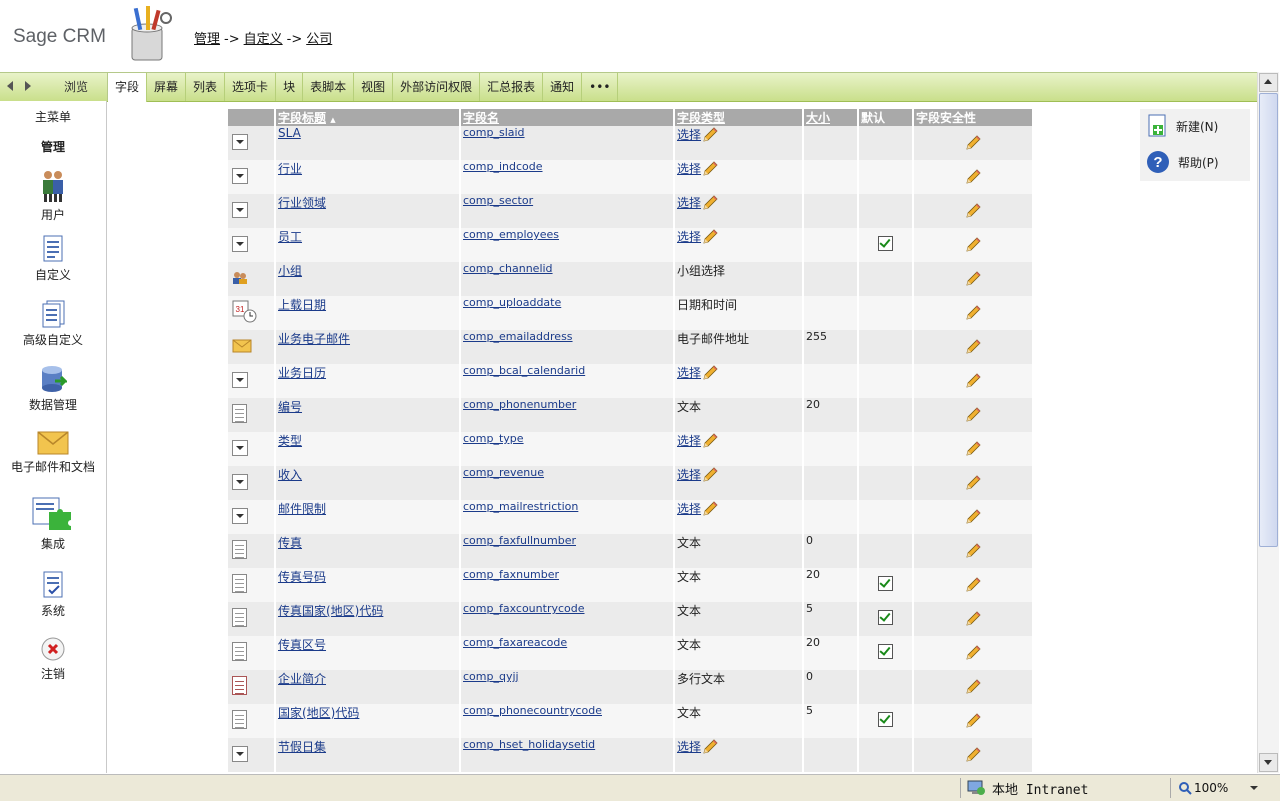 This screenshot has height=801, width=1280. What do you see at coordinates (498, 200) in the screenshot?
I see `field-name-link: comp_sector` at bounding box center [498, 200].